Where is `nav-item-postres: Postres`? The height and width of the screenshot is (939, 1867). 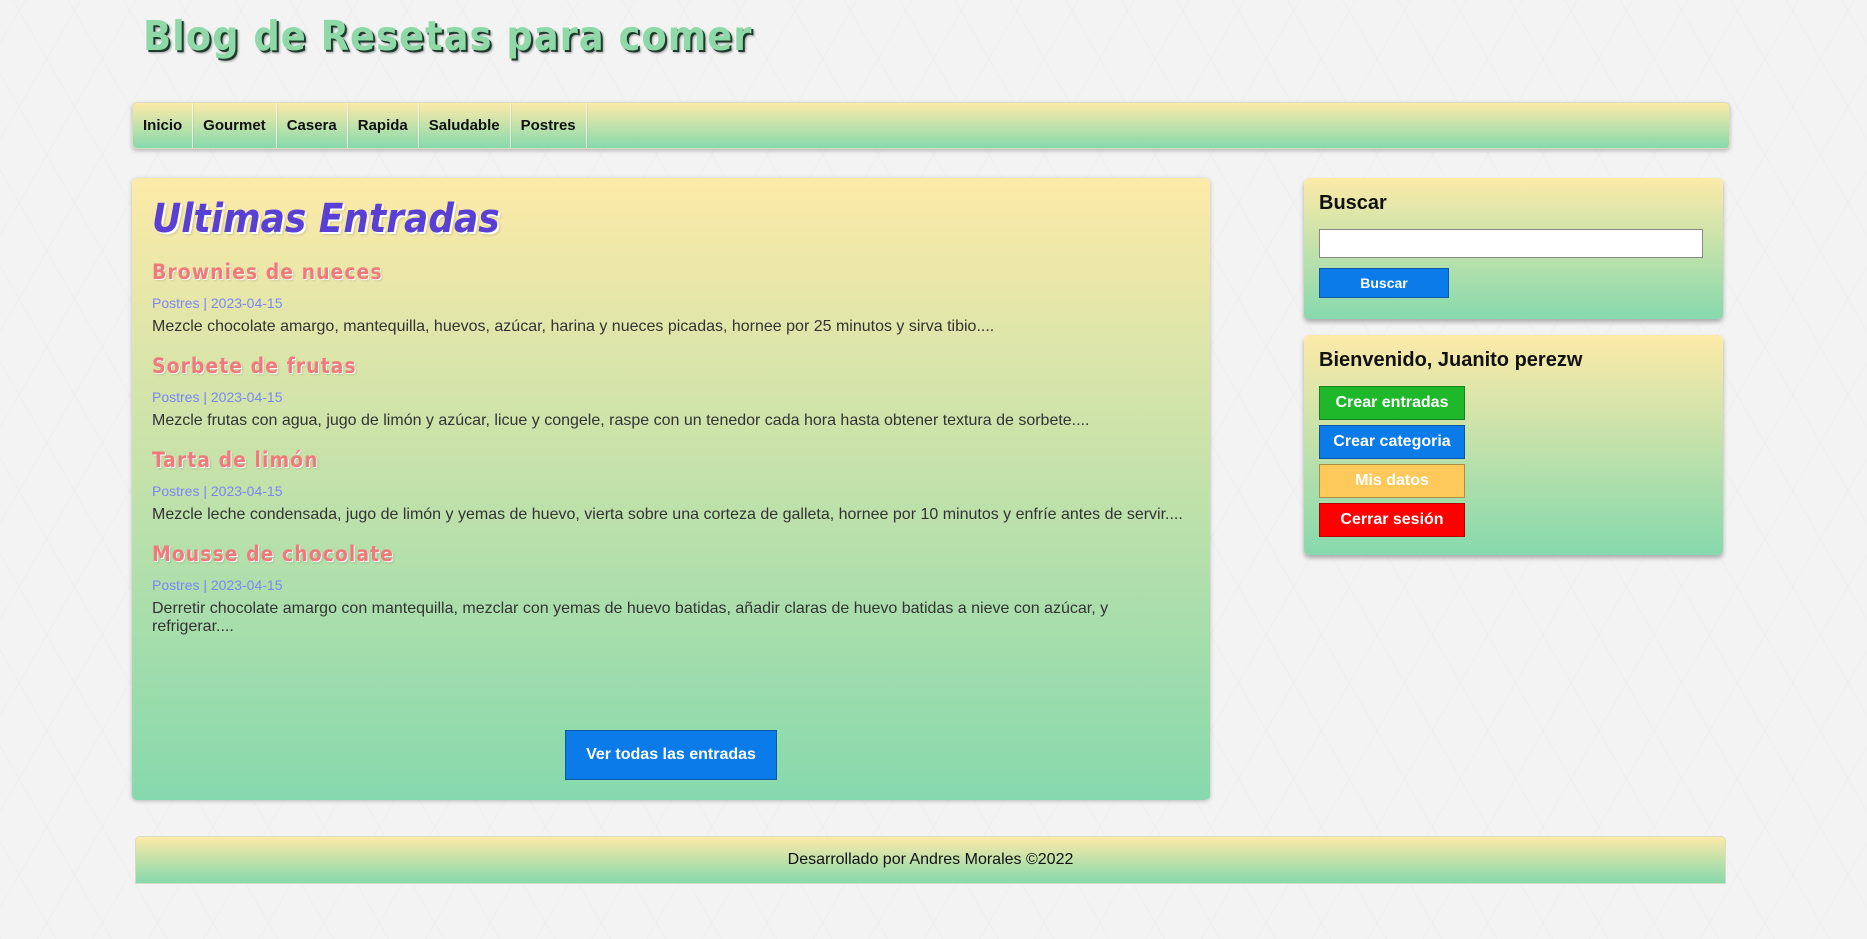
nav-item-postres: Postres is located at coordinates (549, 125).